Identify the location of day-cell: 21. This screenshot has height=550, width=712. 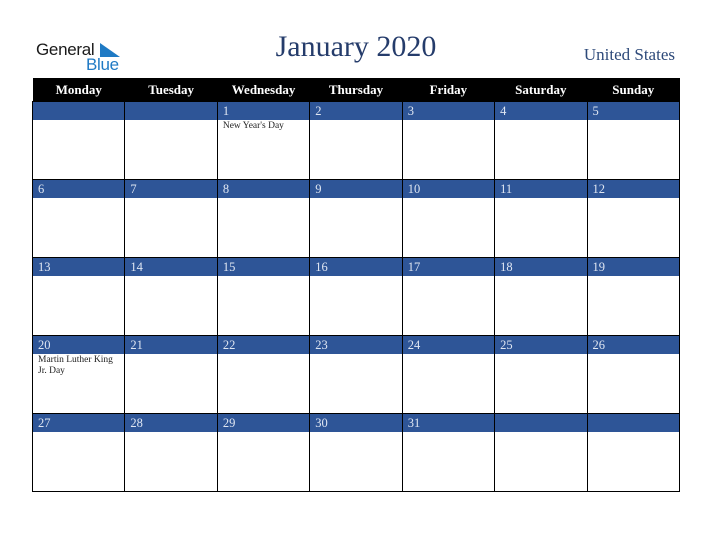
(171, 374).